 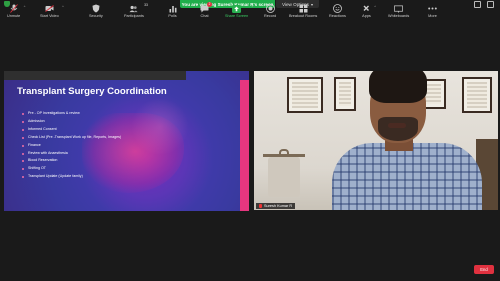 I want to click on record-icon, so click(x=270, y=8).